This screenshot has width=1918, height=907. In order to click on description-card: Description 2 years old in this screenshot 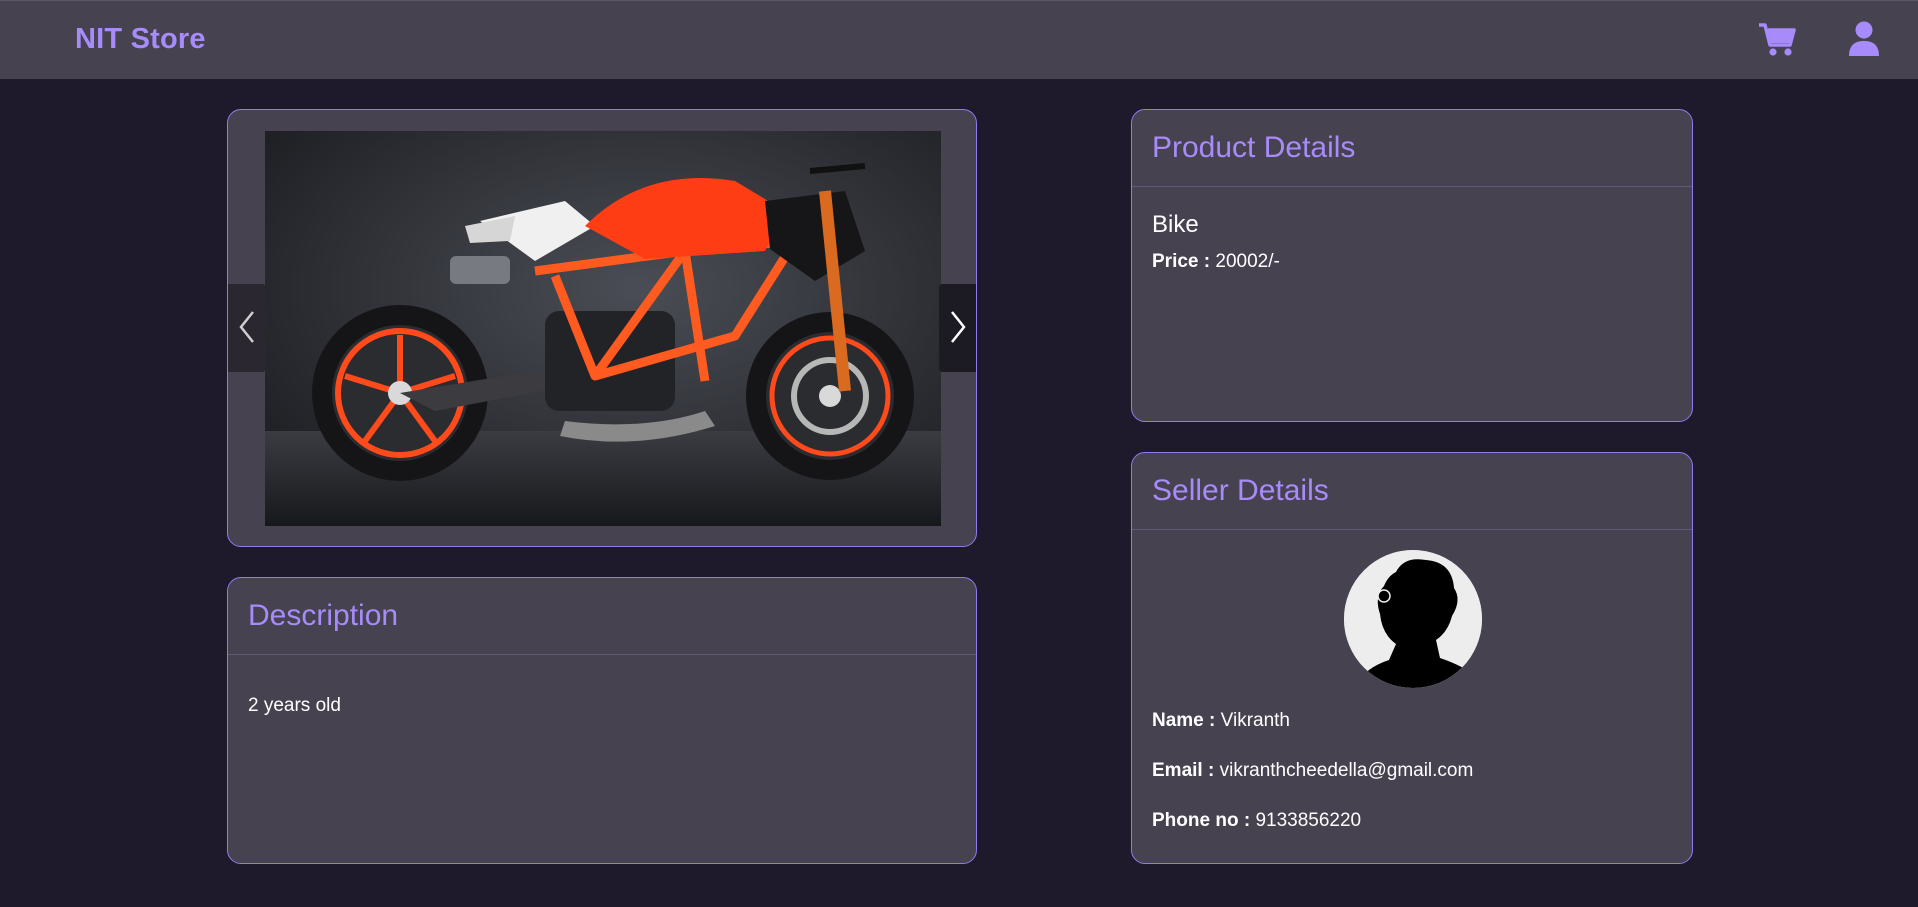, I will do `click(602, 720)`.